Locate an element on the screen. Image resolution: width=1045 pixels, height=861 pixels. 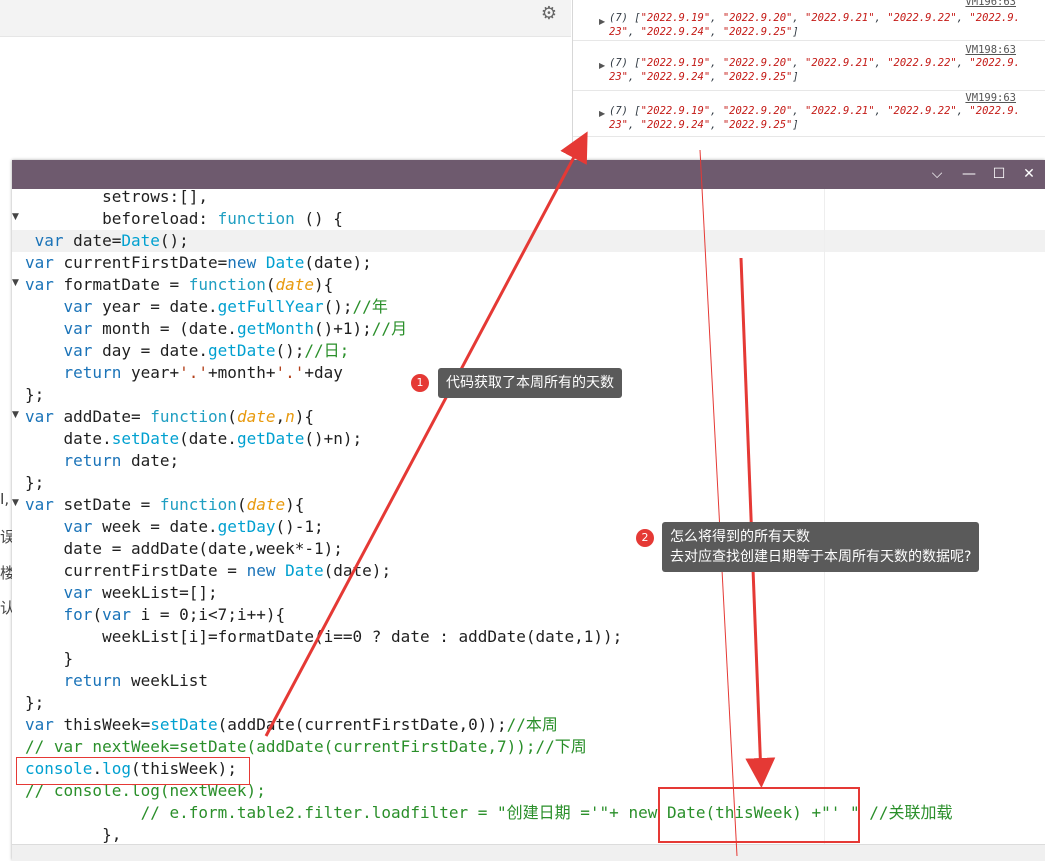
annotation-badge-1: 1 is located at coordinates (420, 383).